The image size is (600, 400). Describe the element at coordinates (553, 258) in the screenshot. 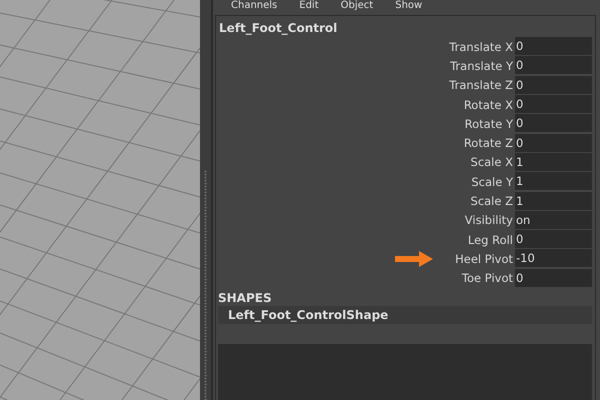

I see `attribute-field: -10` at that location.